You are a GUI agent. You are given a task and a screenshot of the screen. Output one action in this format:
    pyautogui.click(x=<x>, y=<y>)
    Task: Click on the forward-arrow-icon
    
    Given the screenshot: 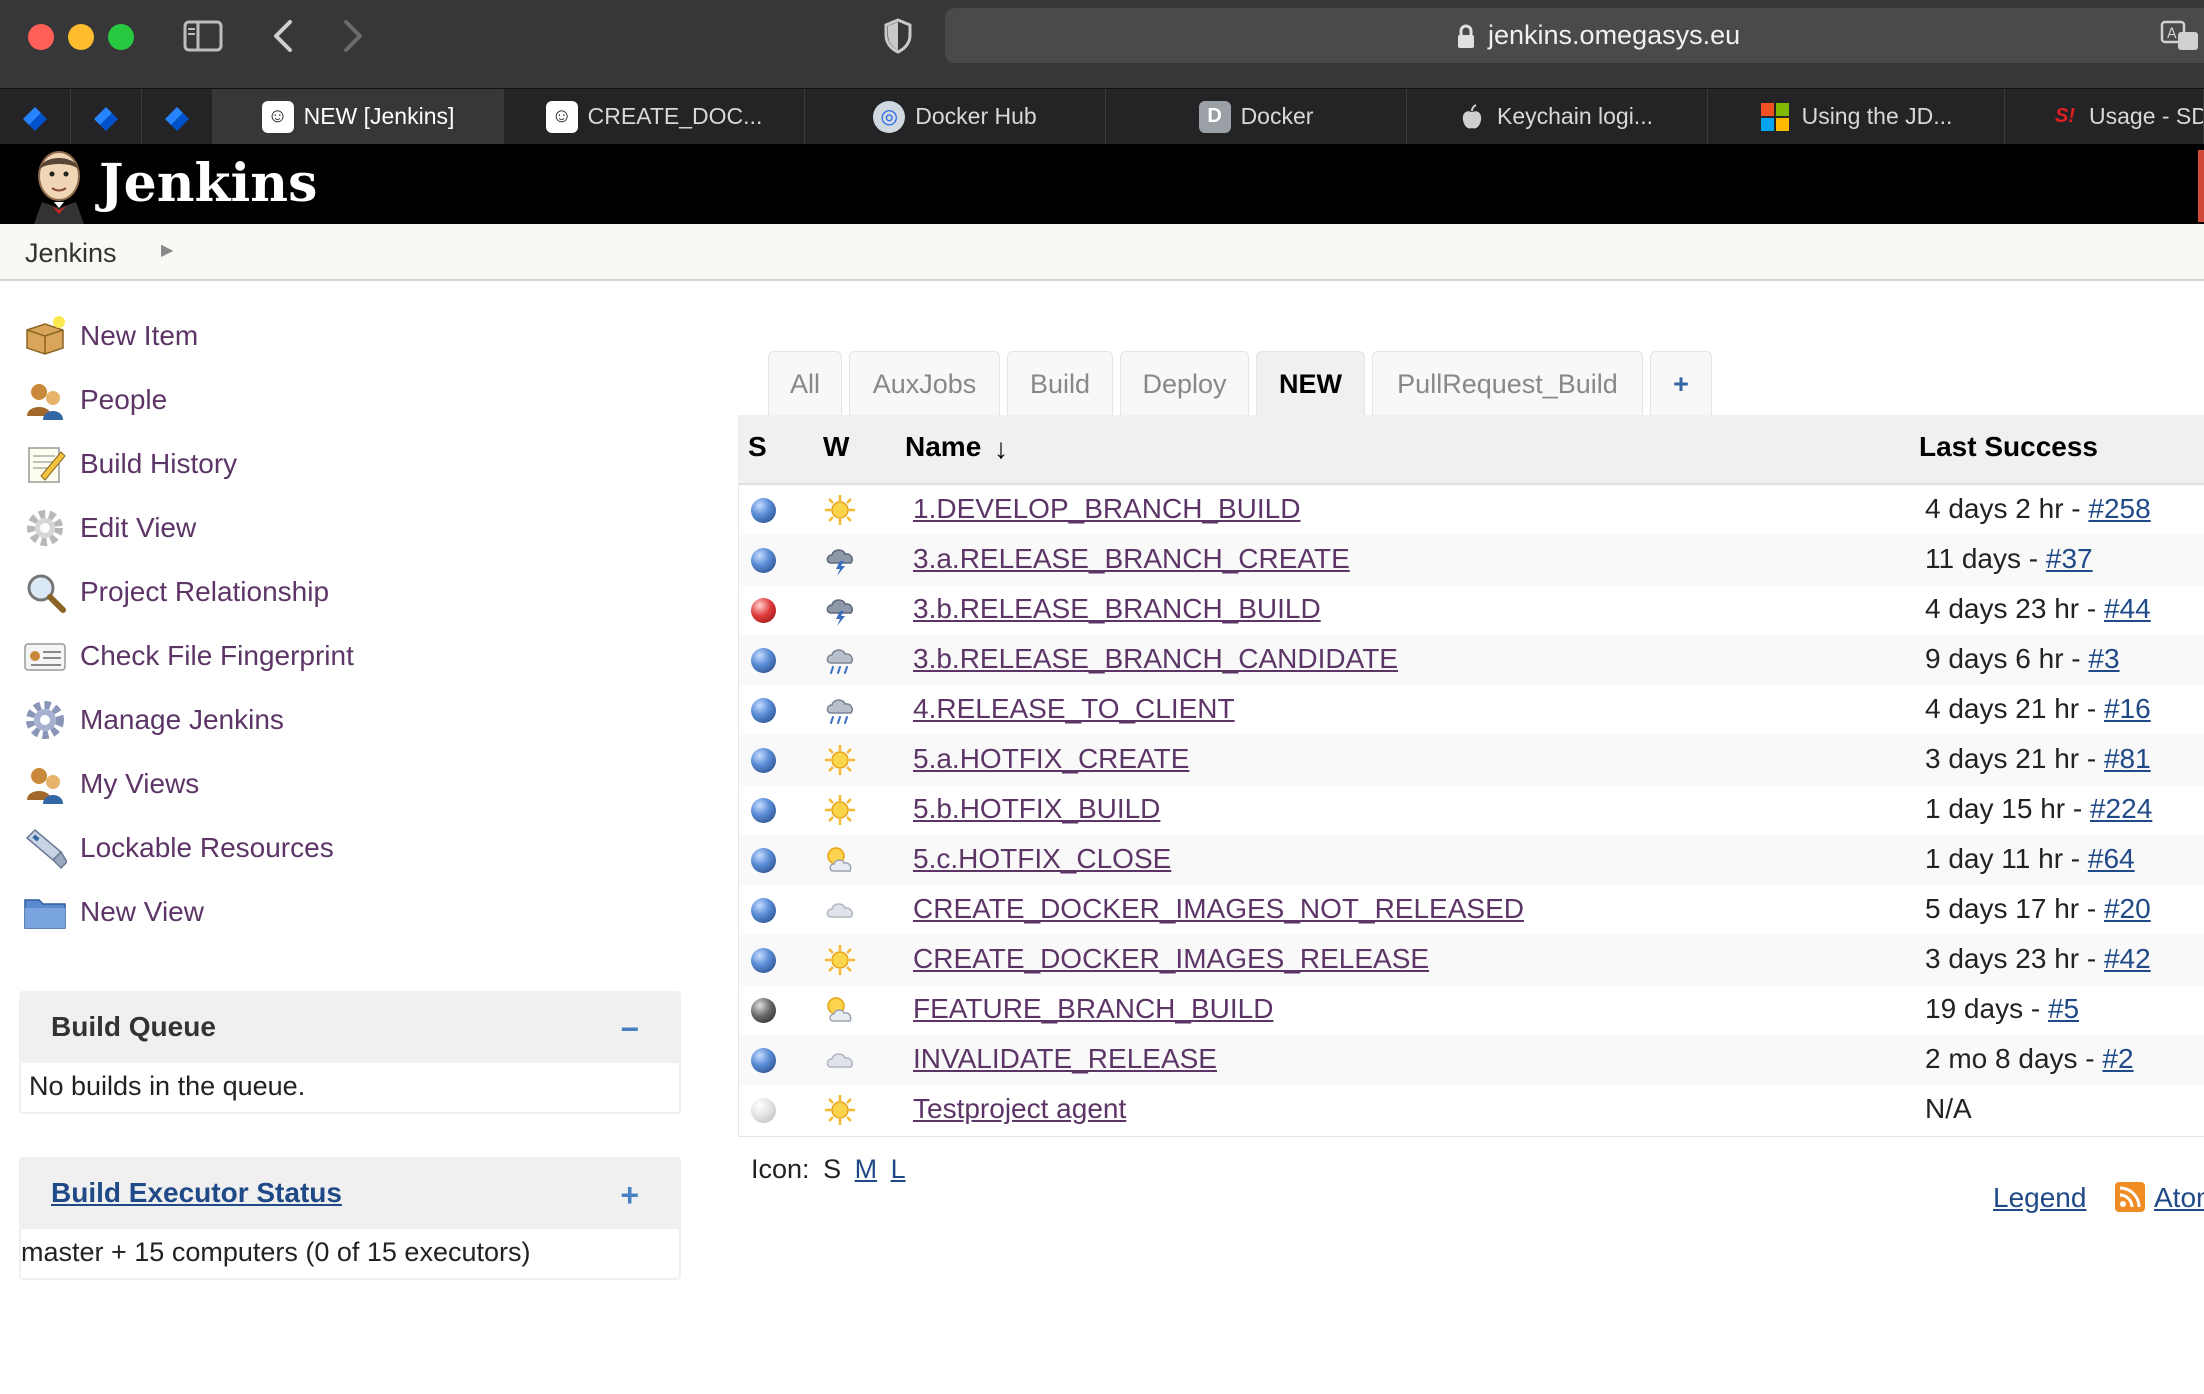 What is the action you would take?
    pyautogui.click(x=353, y=36)
    